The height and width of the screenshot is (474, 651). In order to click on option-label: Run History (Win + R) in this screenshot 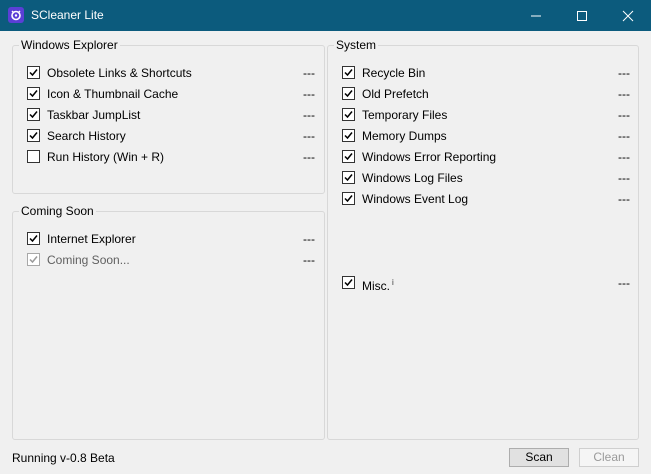, I will do `click(106, 157)`.